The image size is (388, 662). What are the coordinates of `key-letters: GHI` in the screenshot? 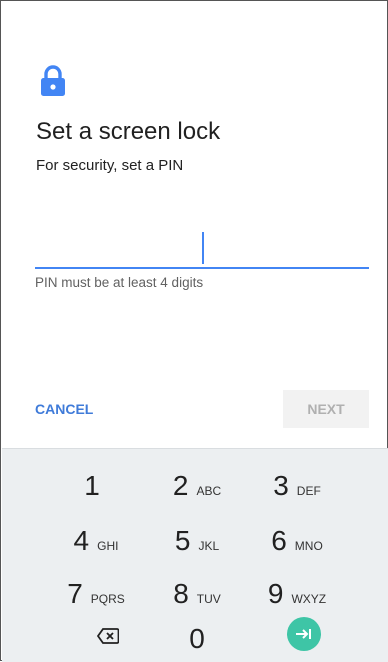 It's located at (108, 546).